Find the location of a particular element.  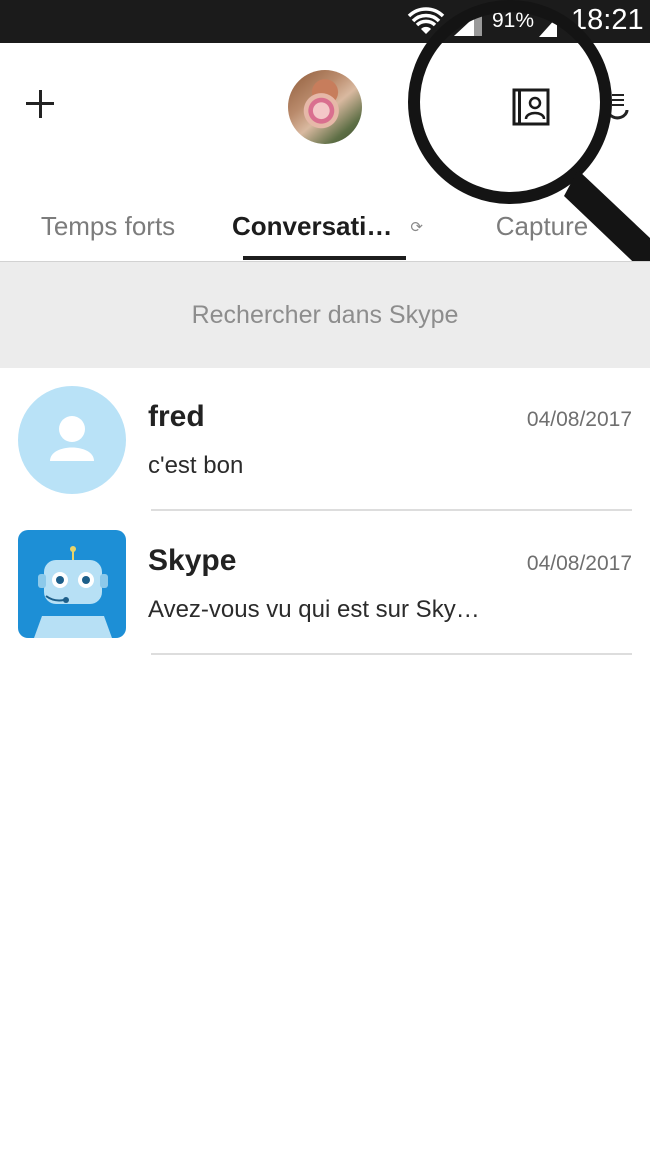

add-button is located at coordinates (42, 104).